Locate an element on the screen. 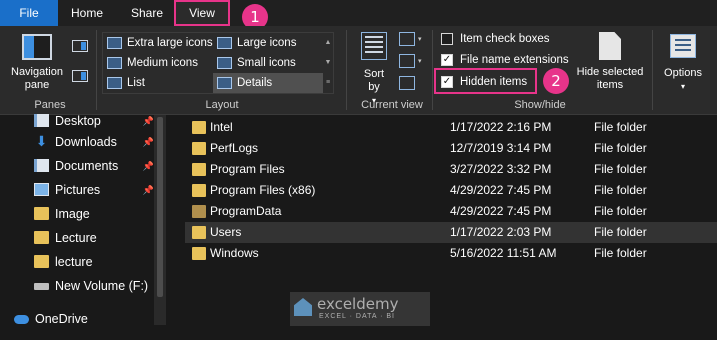 This screenshot has width=717, height=340. tab-view: View is located at coordinates (202, 13).